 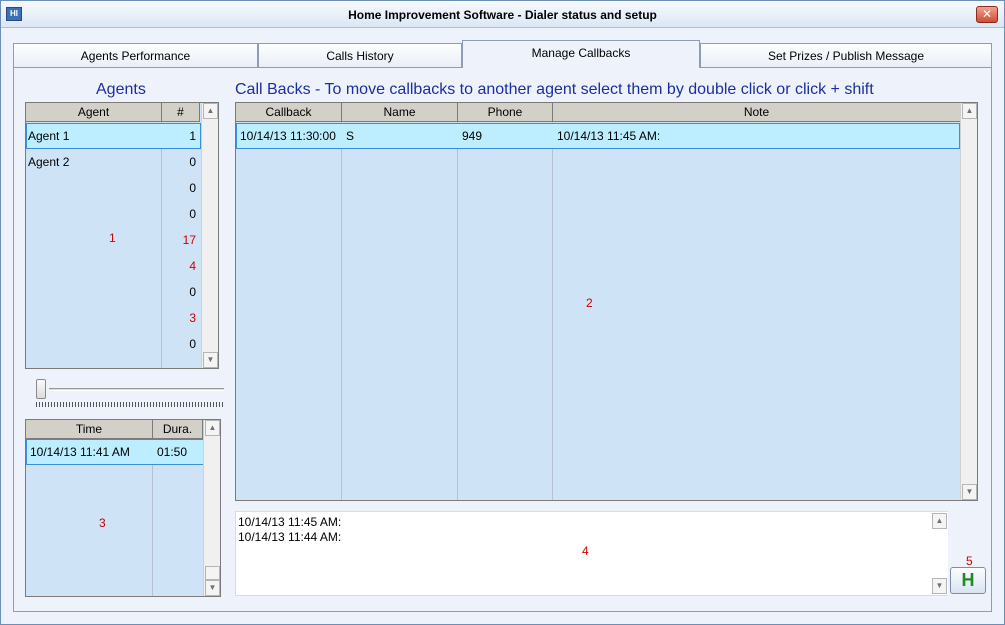 I want to click on history-col-duration: Dura., so click(x=178, y=429).